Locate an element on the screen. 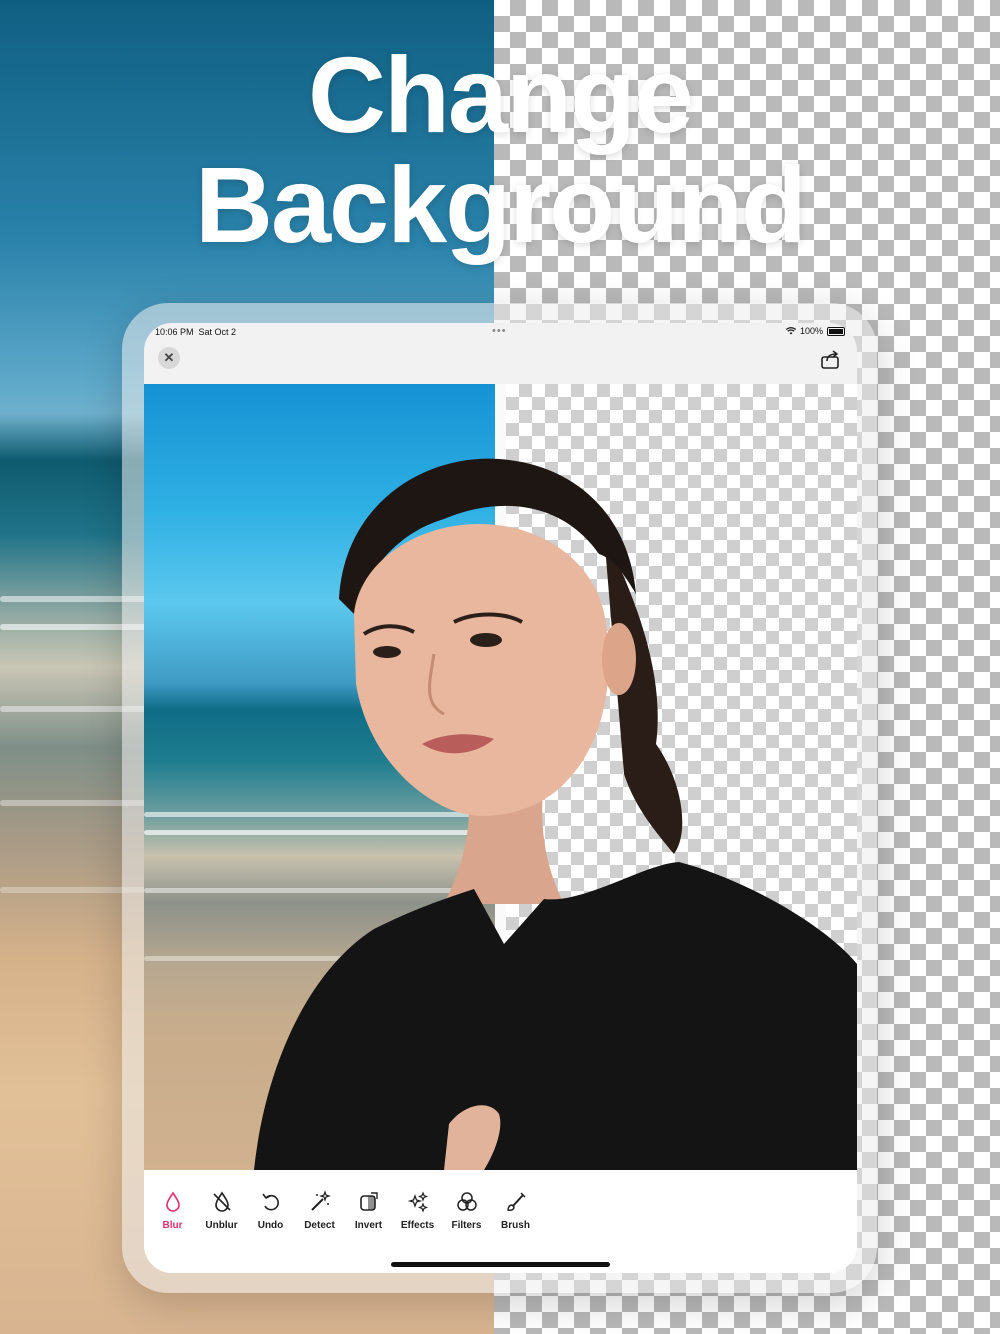 The width and height of the screenshot is (1000, 1334). tool-undo-button: Undo is located at coordinates (270, 1210).